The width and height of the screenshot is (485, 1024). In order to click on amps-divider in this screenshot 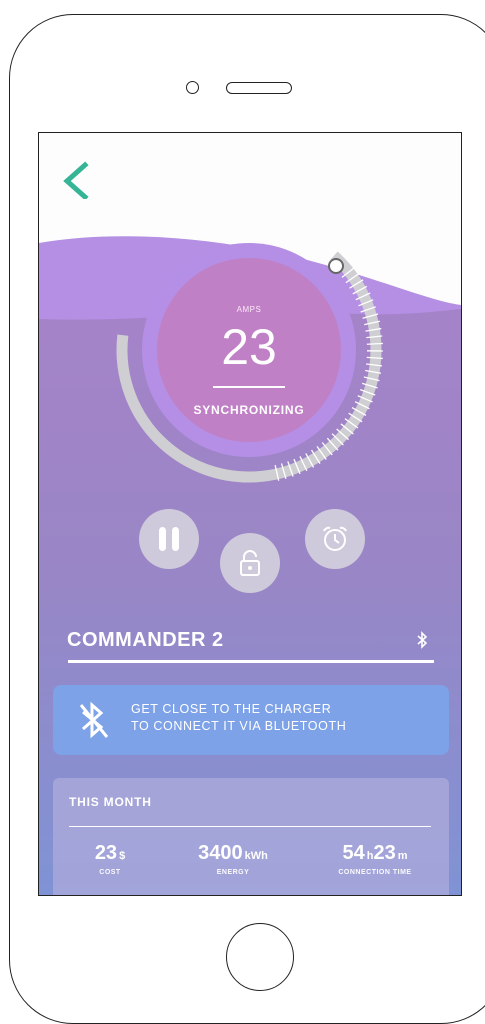, I will do `click(249, 387)`.